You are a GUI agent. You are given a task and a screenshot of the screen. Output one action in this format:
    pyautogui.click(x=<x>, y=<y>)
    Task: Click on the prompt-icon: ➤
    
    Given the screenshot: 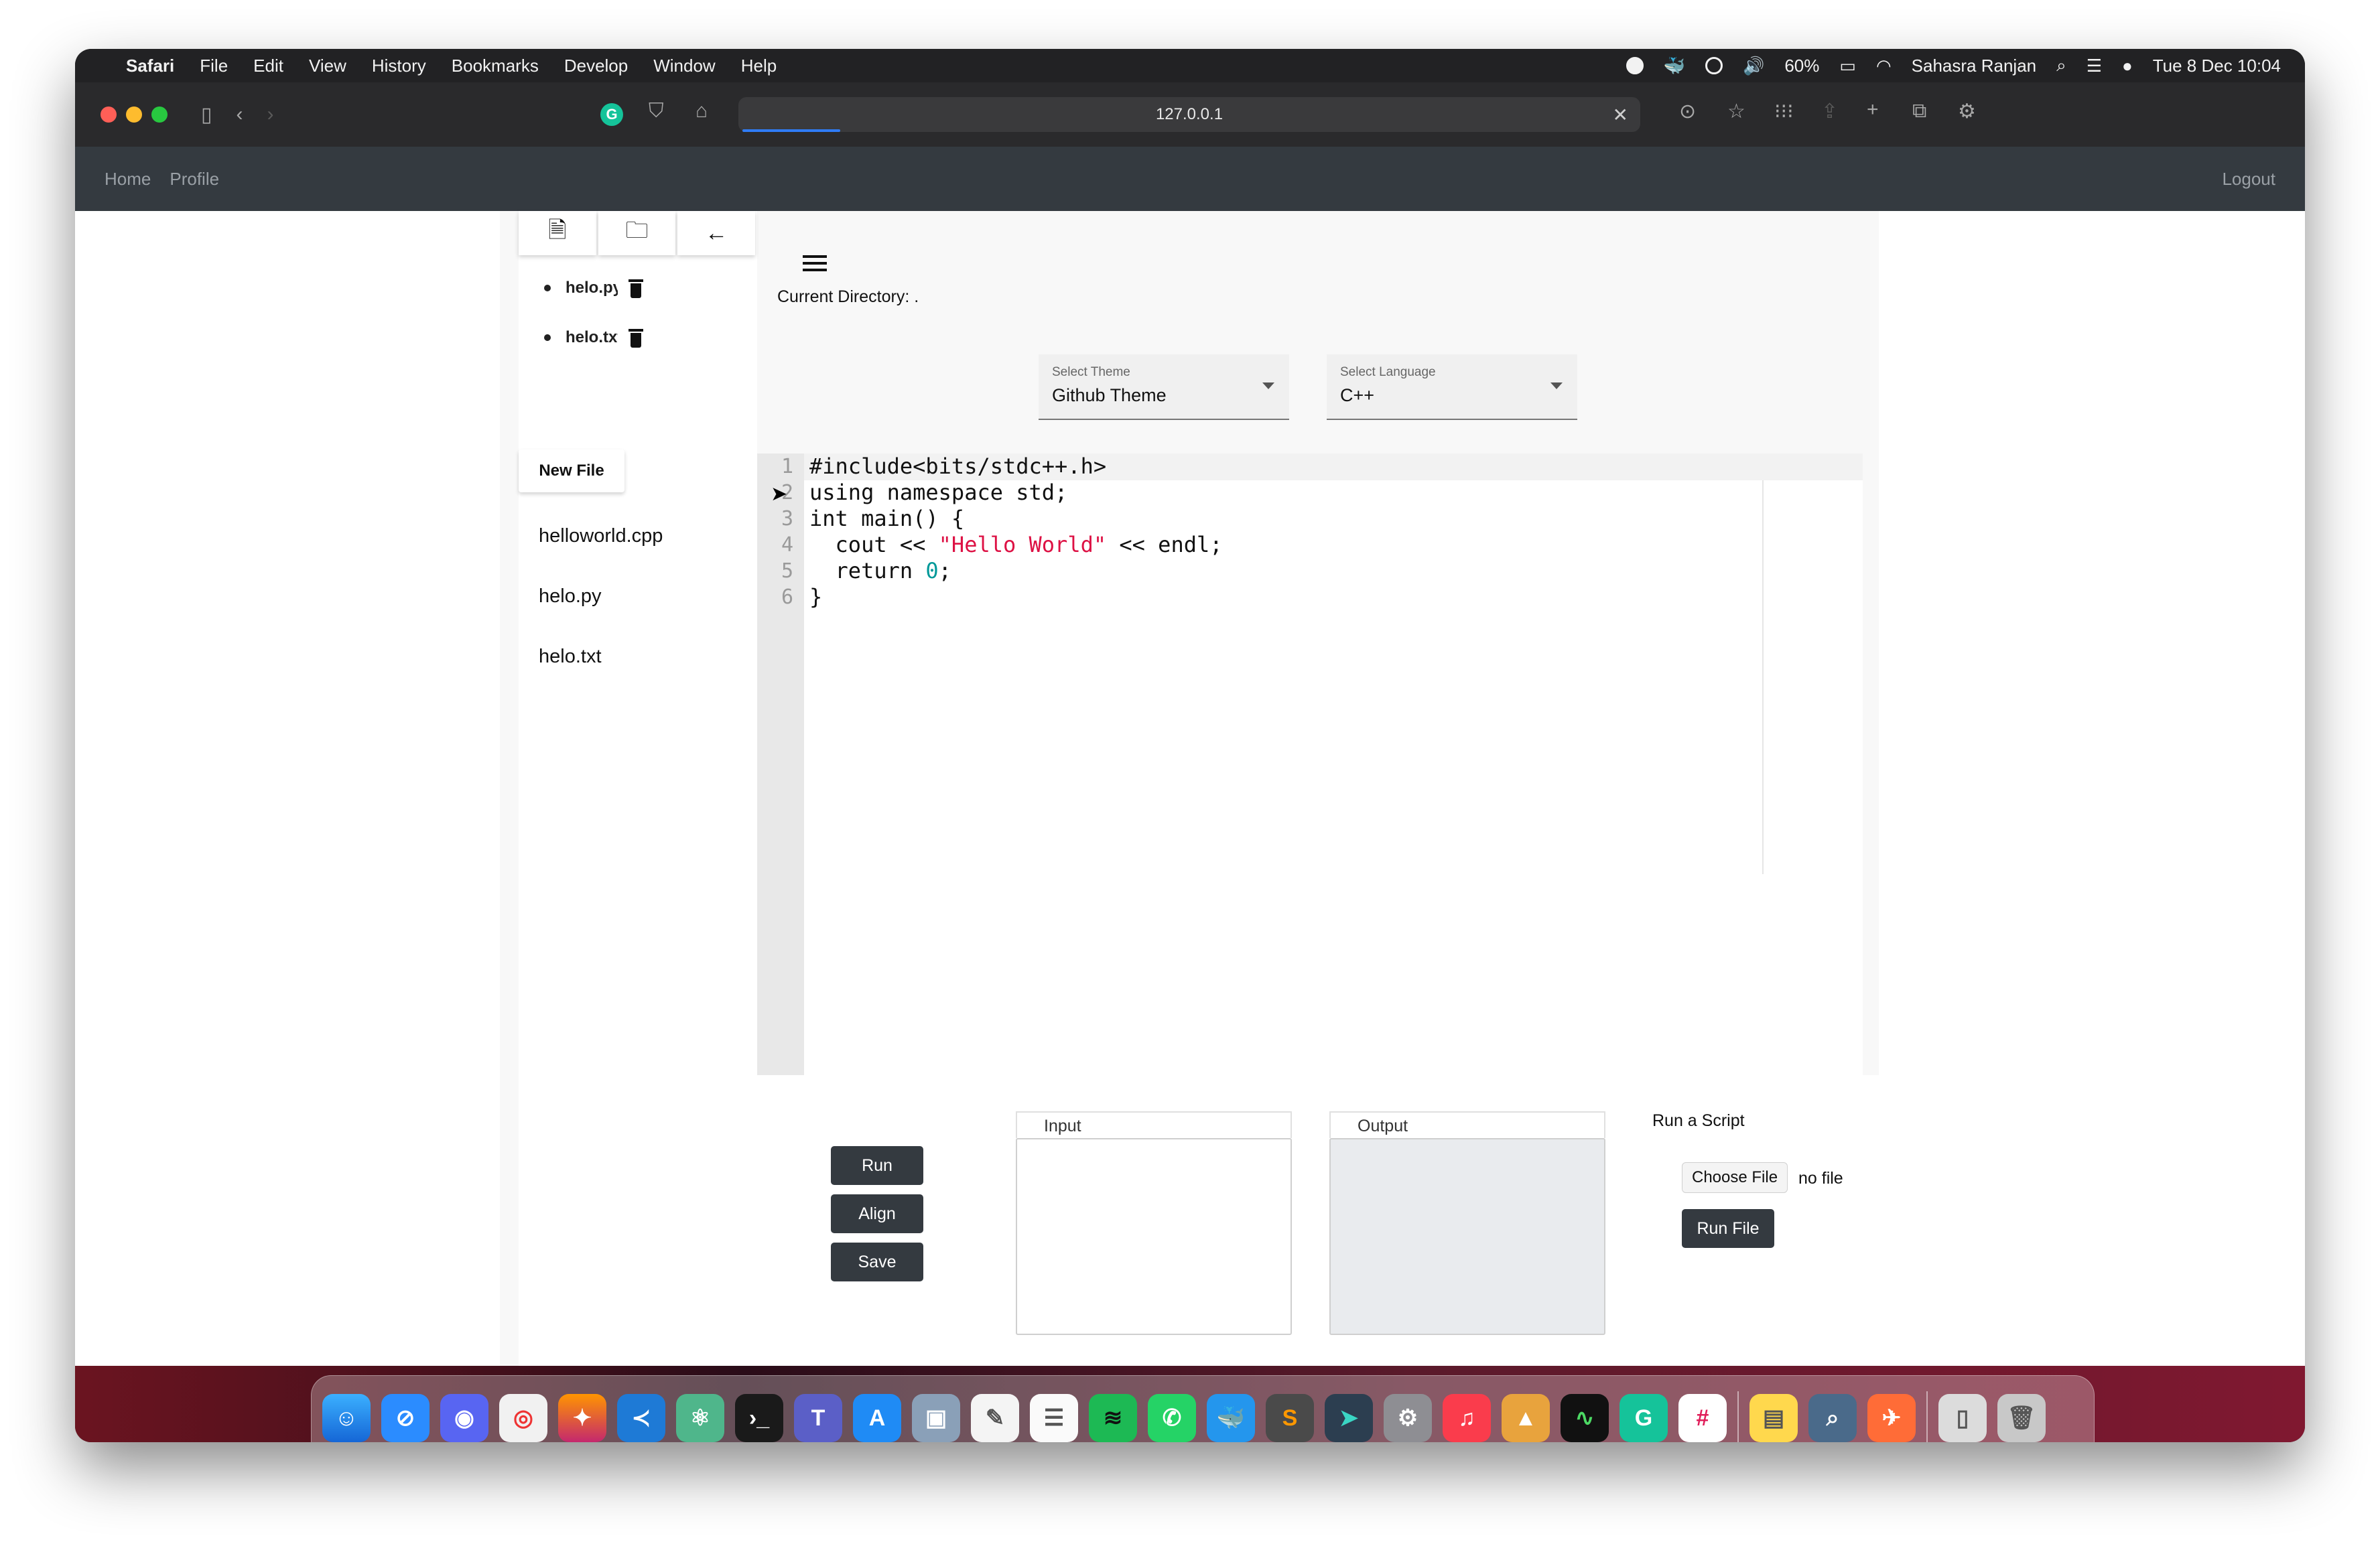 What is the action you would take?
    pyautogui.click(x=1349, y=1418)
    